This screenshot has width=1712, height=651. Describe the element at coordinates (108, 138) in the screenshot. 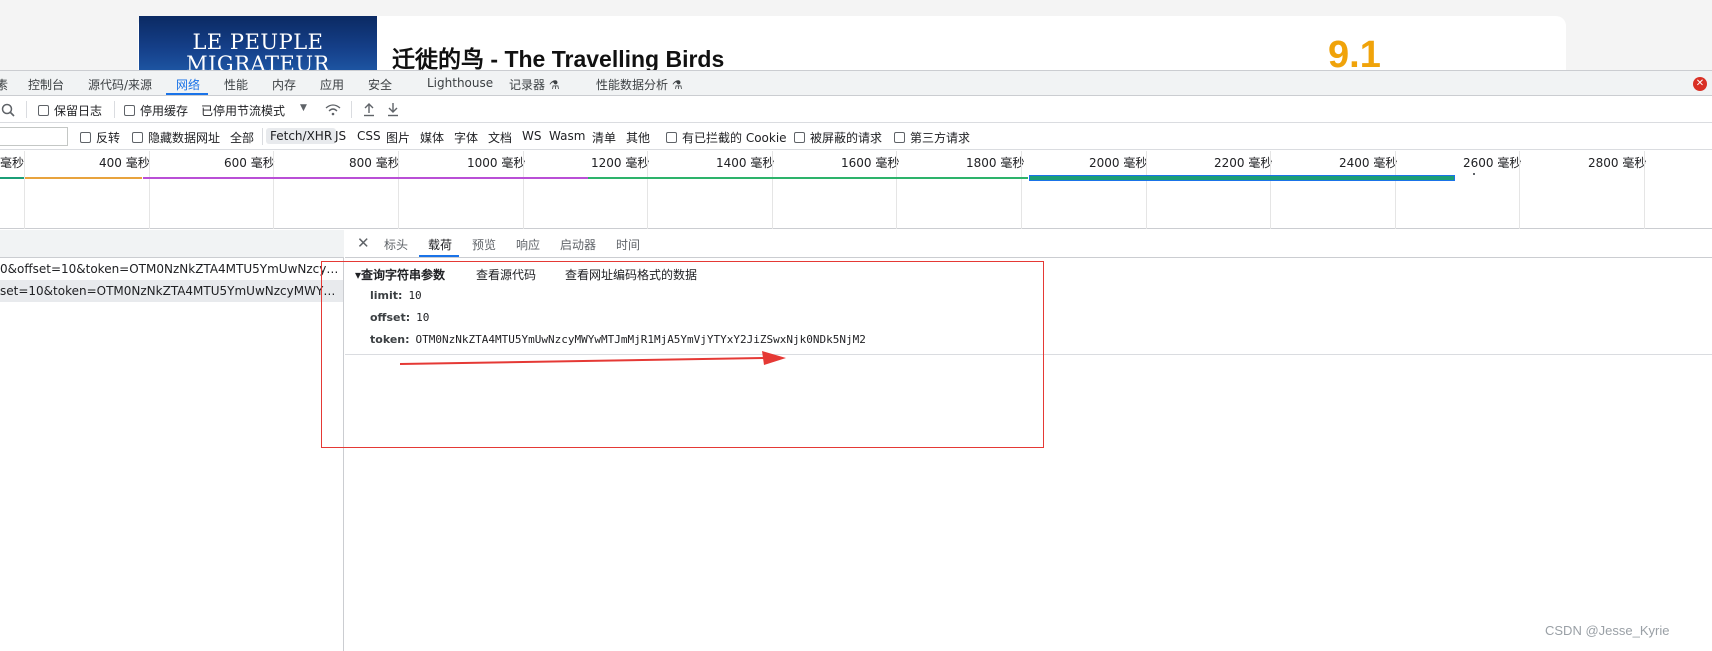

I see `invert-label: 反转` at that location.